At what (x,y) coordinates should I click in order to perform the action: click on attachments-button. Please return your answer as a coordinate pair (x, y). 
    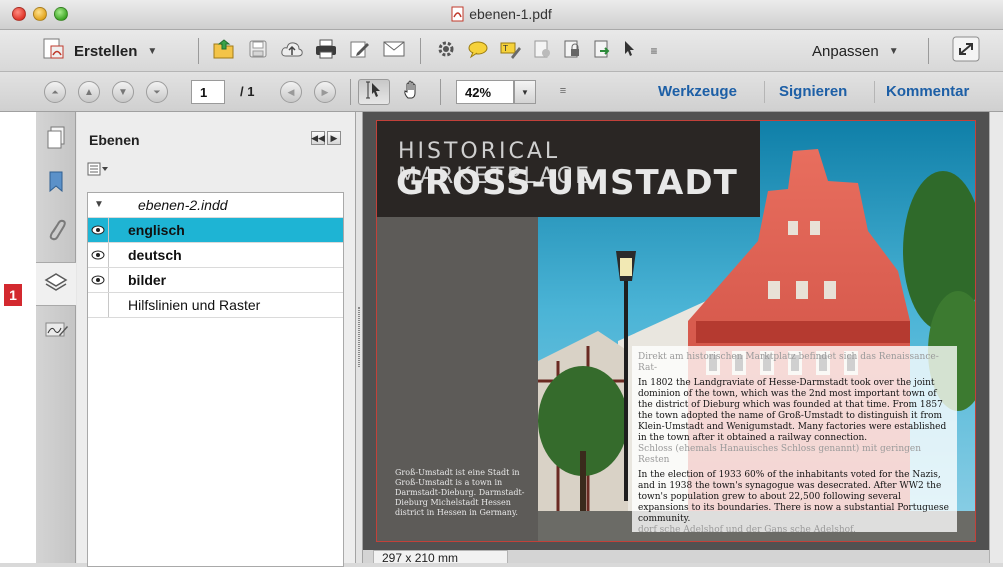
    Looking at the image, I should click on (56, 230).